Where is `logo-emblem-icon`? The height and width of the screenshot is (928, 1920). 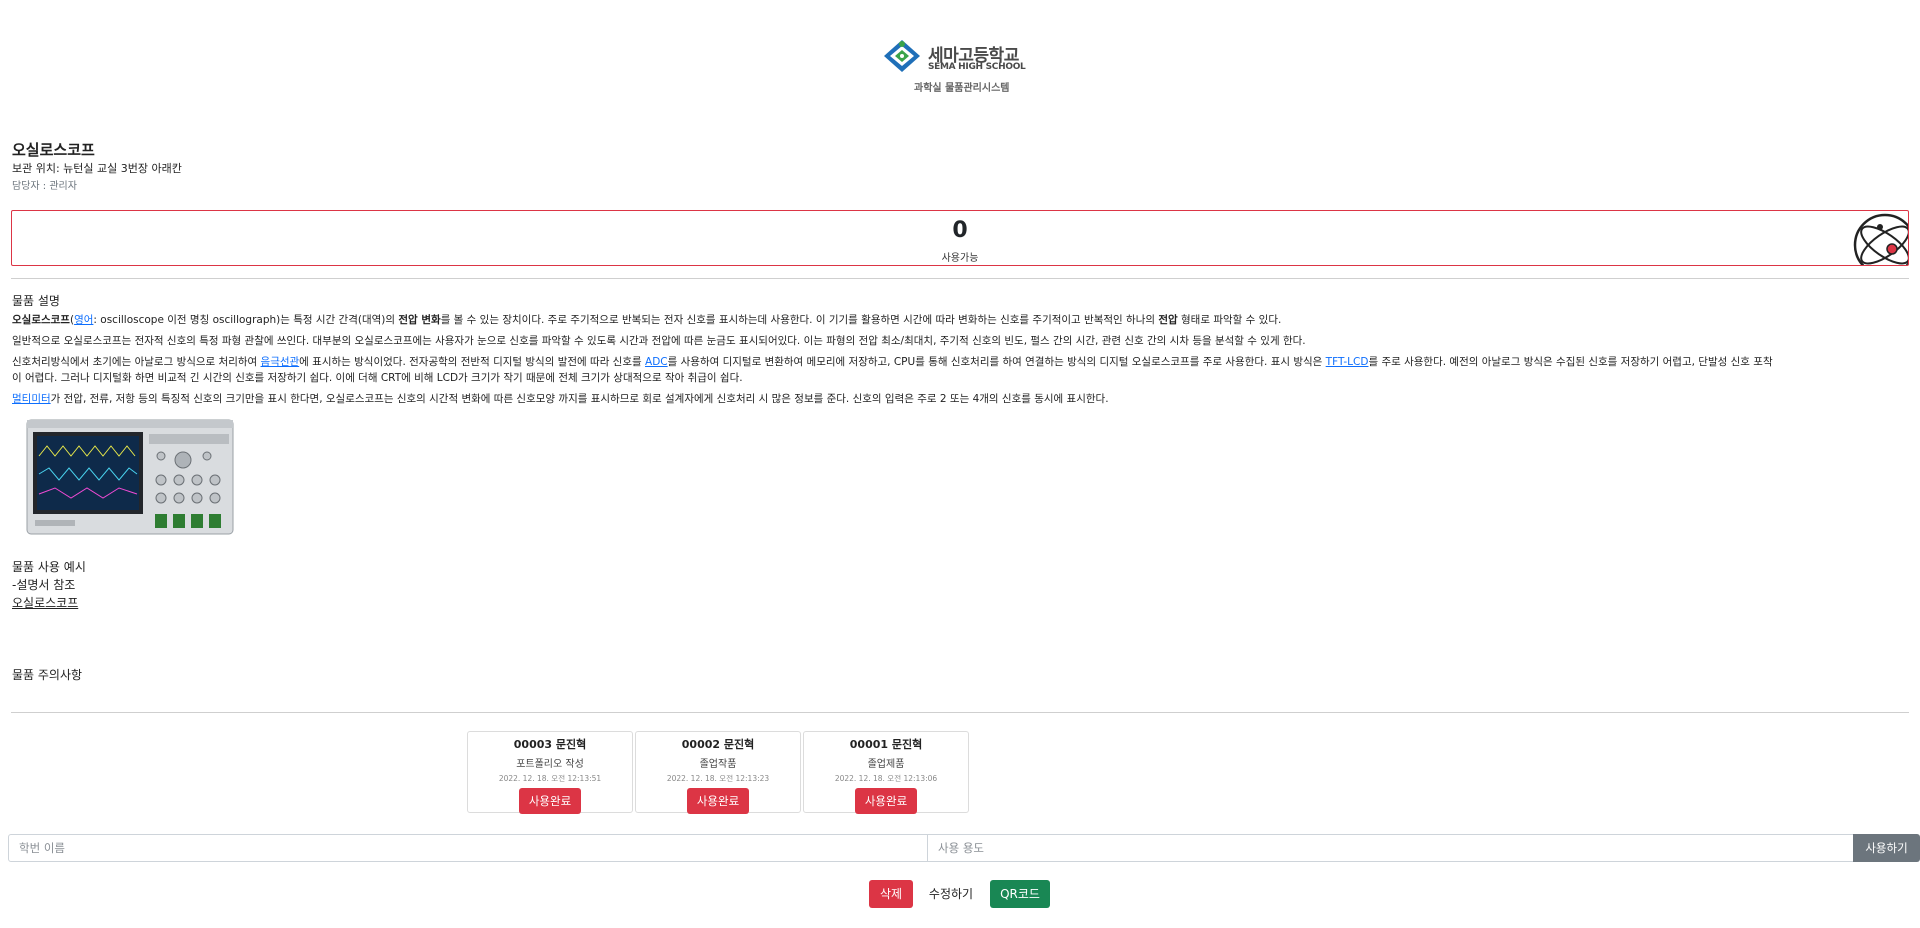 logo-emblem-icon is located at coordinates (902, 56).